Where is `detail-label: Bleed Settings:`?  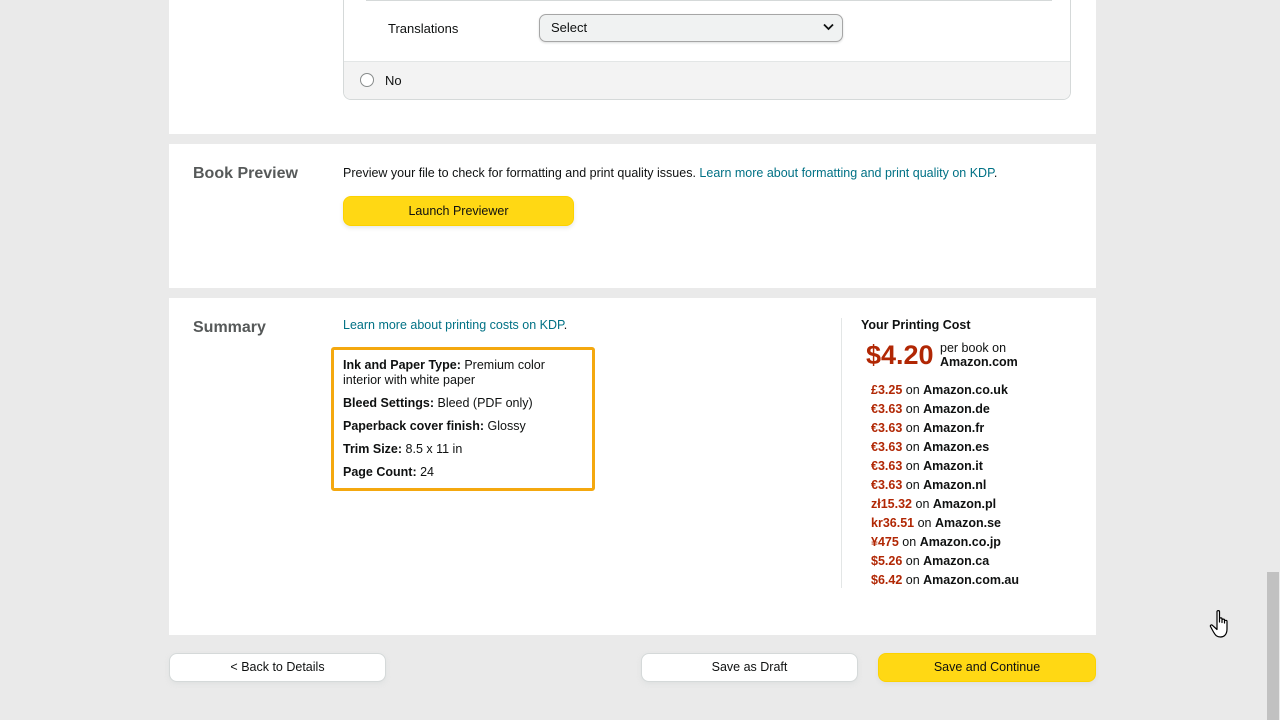
detail-label: Bleed Settings: is located at coordinates (388, 403).